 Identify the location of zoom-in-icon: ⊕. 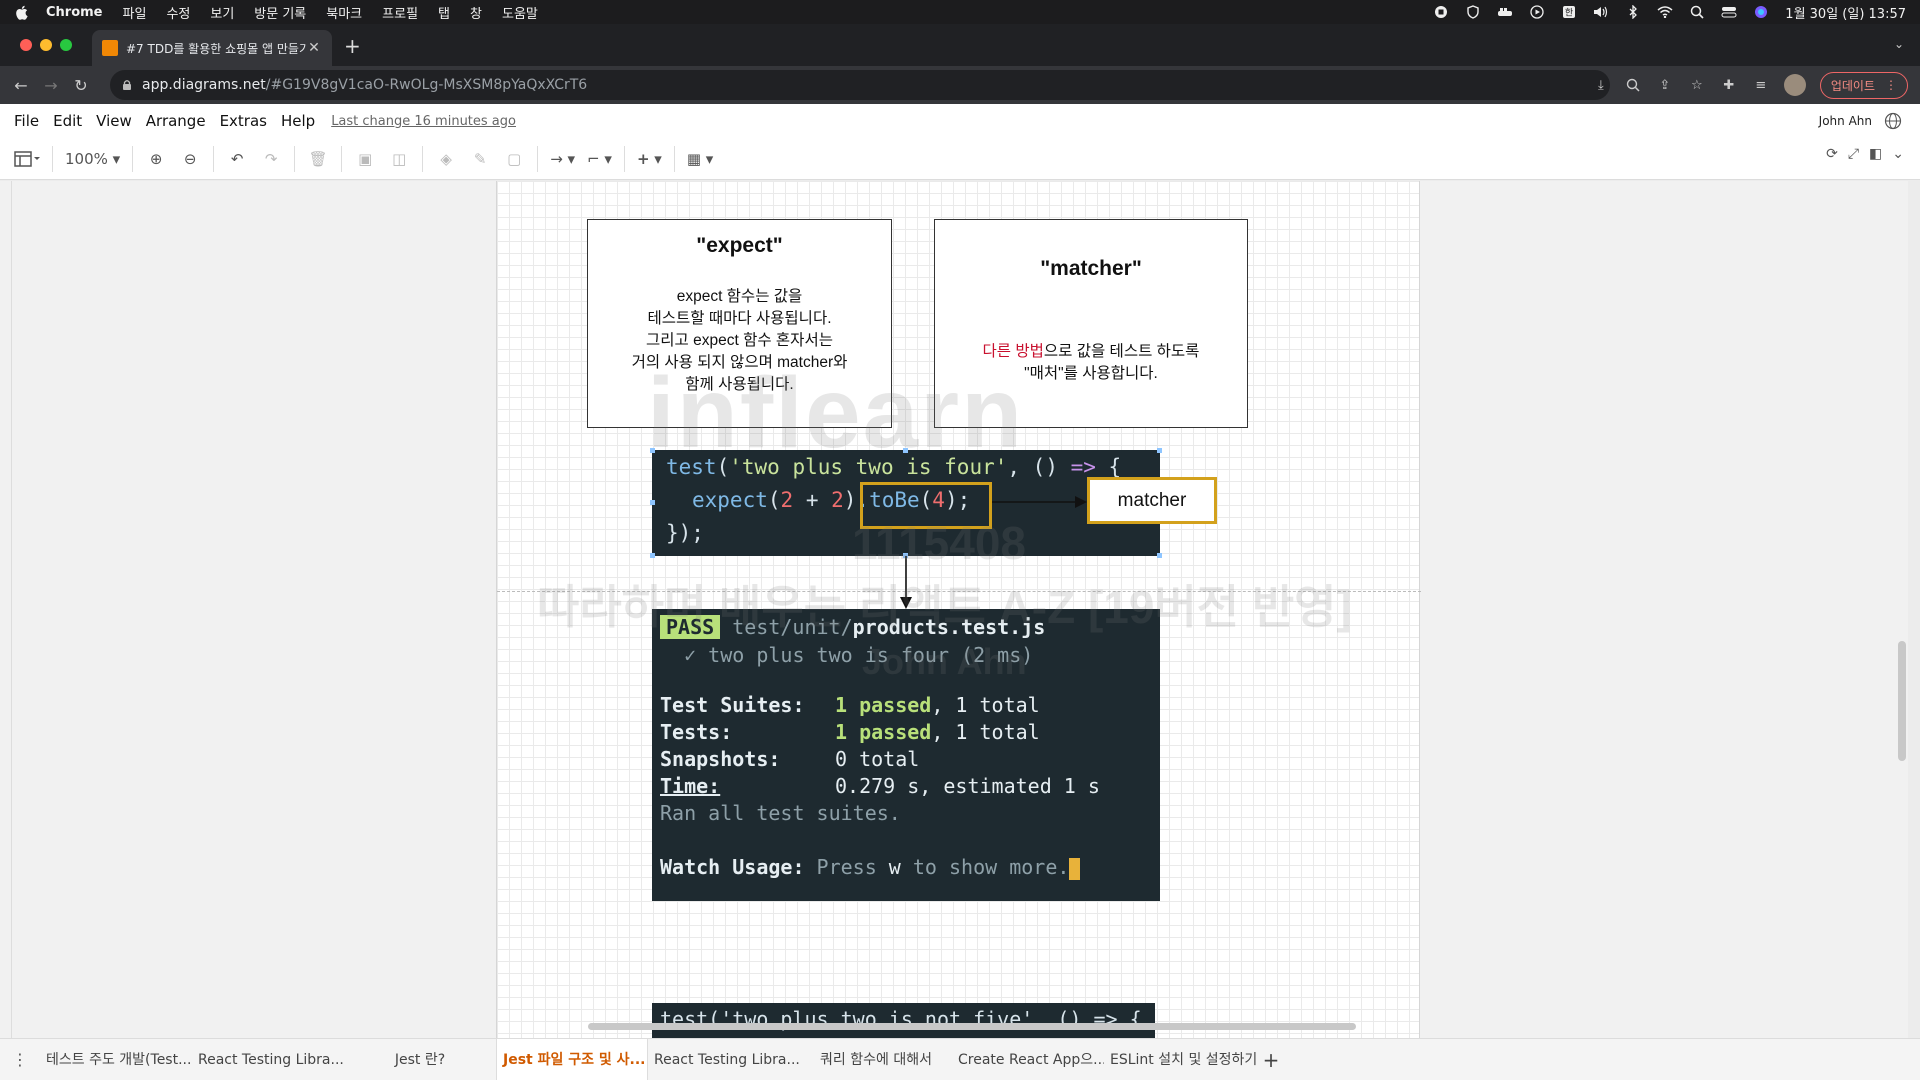
(156, 159).